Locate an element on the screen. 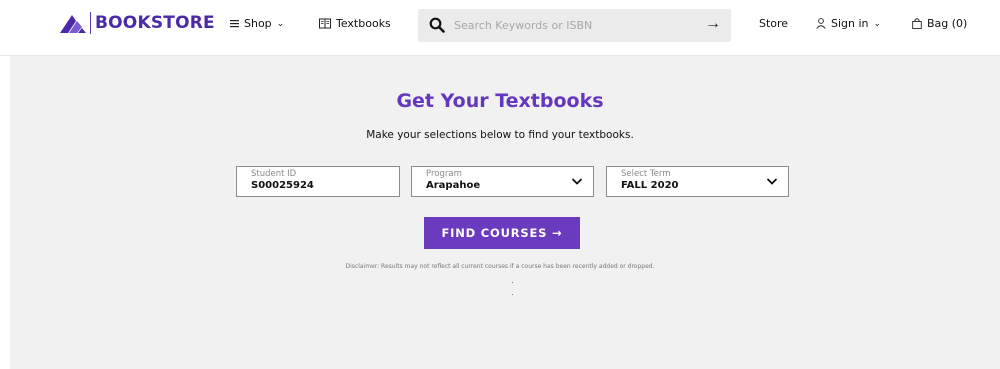 Image resolution: width=1000 pixels, height=369 pixels. textbooks-link: Textbooks is located at coordinates (355, 23).